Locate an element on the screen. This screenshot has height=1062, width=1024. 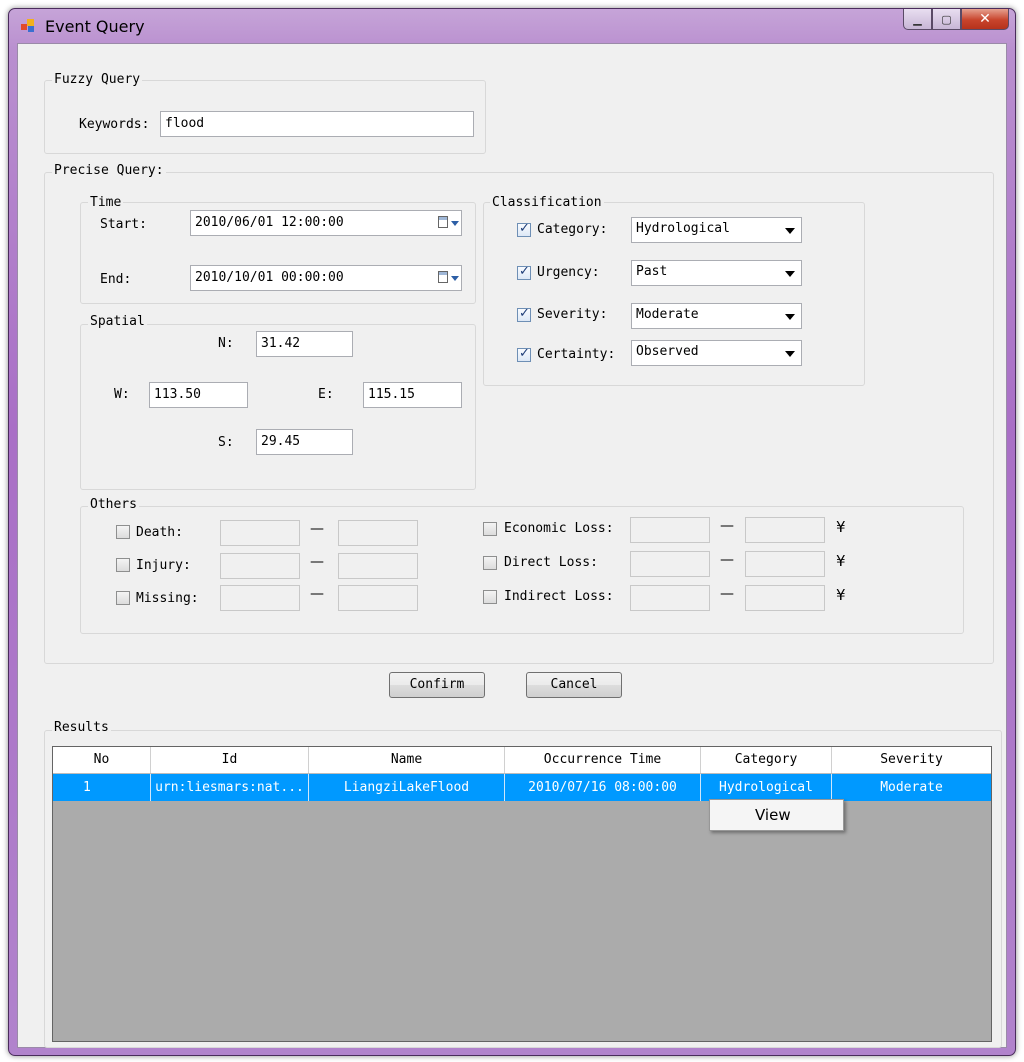
cell-name: LiangziLakeFlood is located at coordinates (407, 787).